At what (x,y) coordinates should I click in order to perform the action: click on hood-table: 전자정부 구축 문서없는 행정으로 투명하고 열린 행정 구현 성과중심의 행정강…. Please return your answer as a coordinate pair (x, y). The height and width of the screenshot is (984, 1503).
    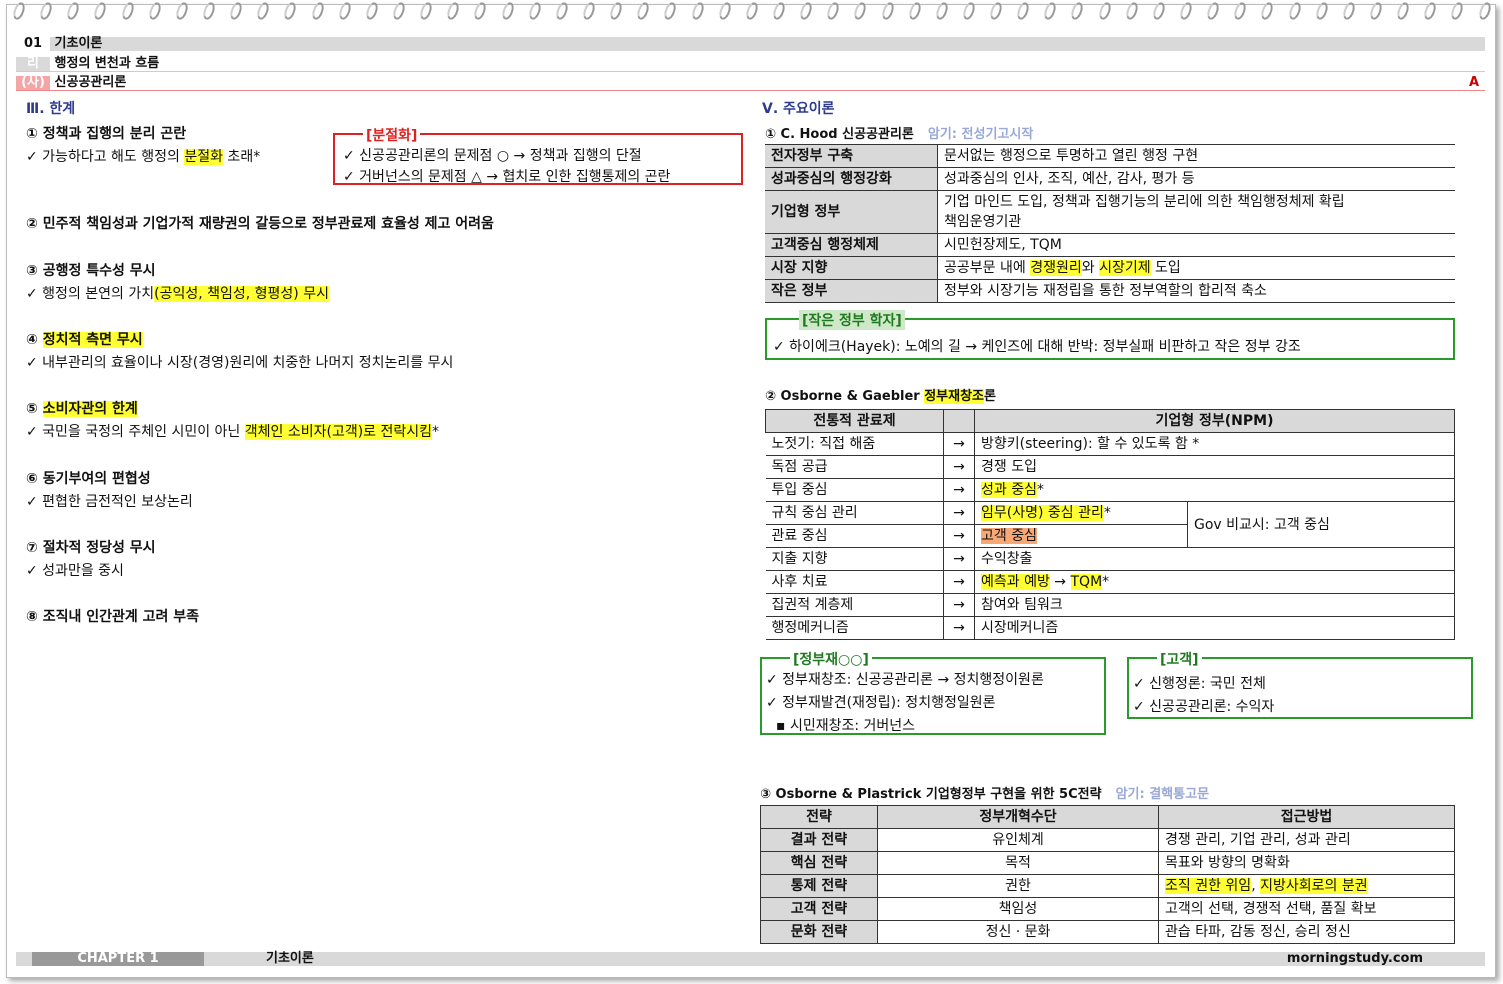
    Looking at the image, I should click on (1110, 223).